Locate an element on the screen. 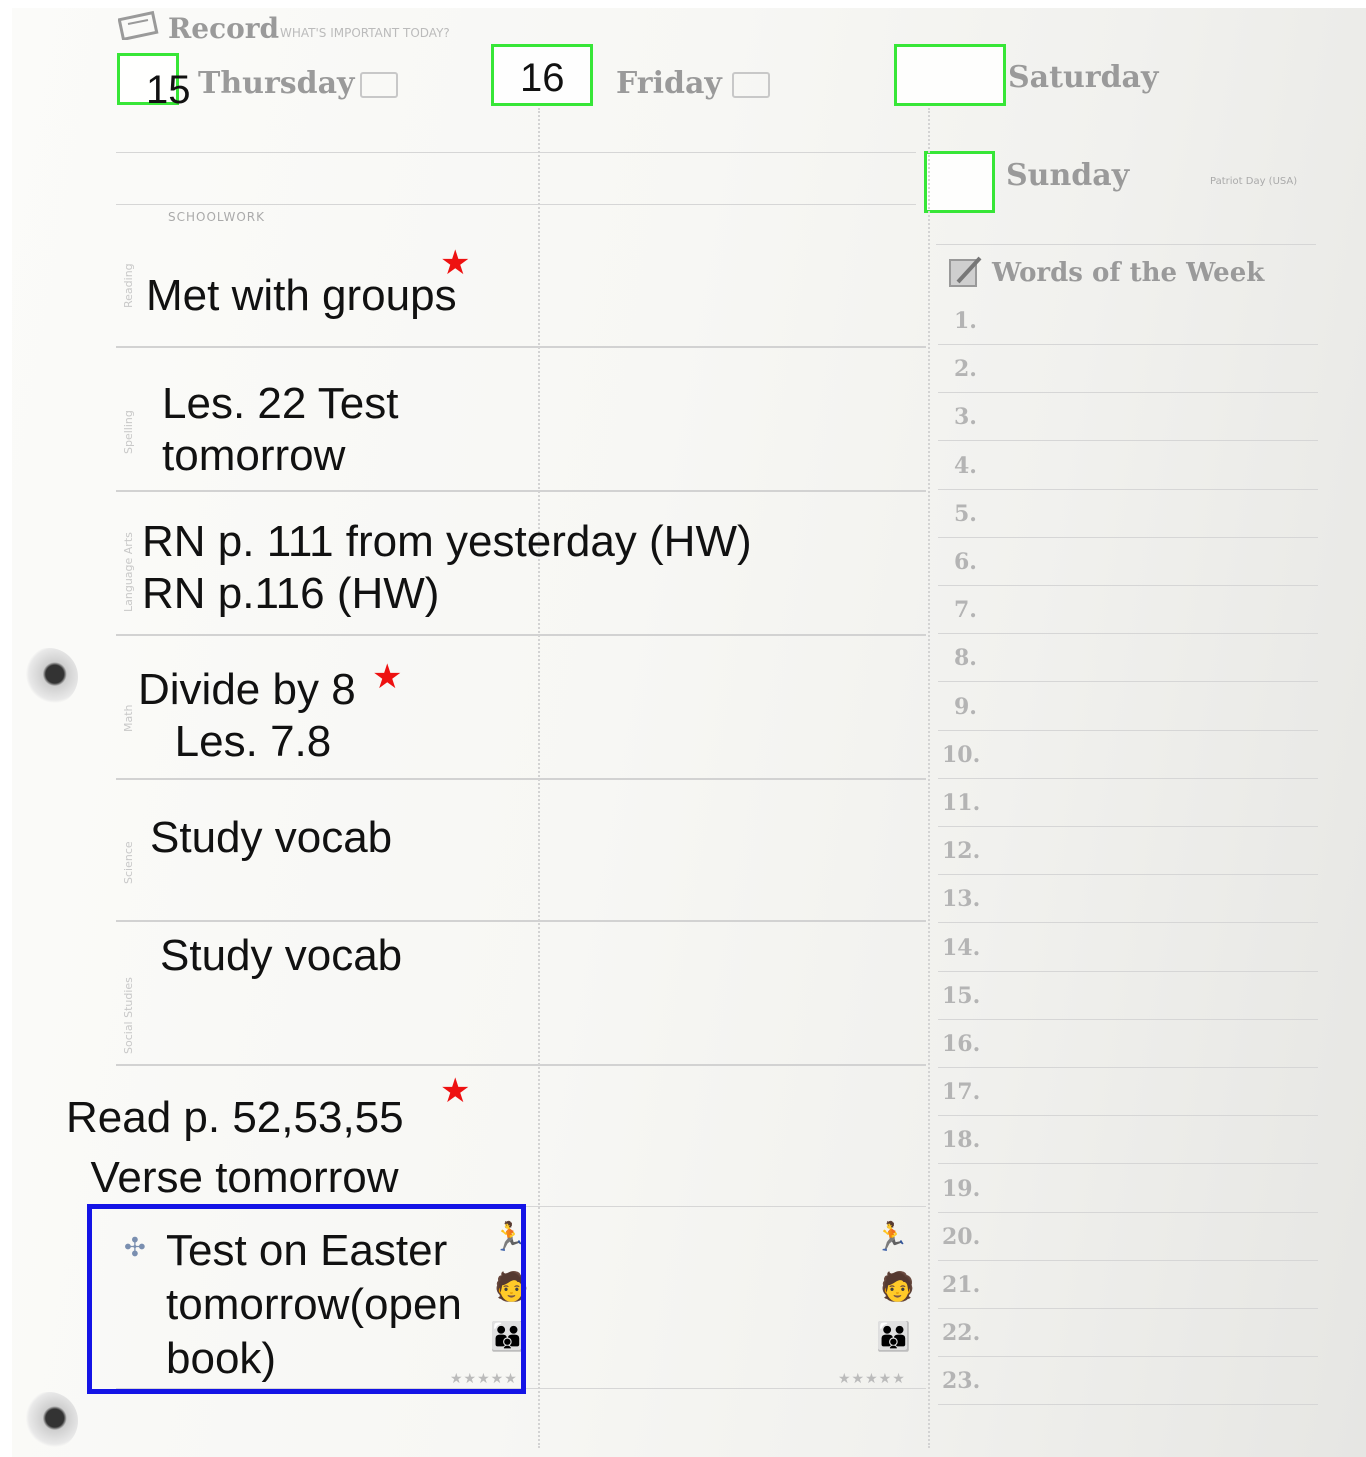  words-of-week-title: Words of the Week is located at coordinates (1128, 273).